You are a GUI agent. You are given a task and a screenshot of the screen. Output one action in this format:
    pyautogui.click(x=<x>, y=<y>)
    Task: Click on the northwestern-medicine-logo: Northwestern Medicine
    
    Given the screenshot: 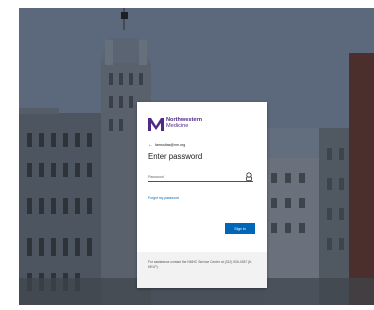 What is the action you would take?
    pyautogui.click(x=175, y=124)
    